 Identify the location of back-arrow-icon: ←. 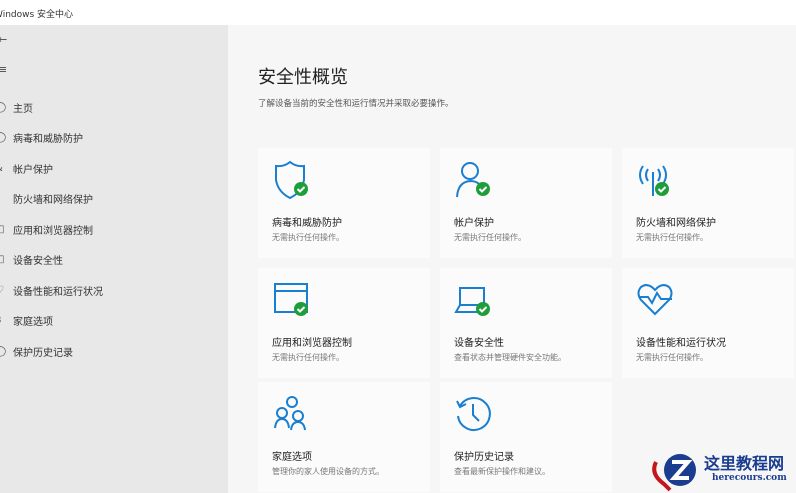
(3, 39).